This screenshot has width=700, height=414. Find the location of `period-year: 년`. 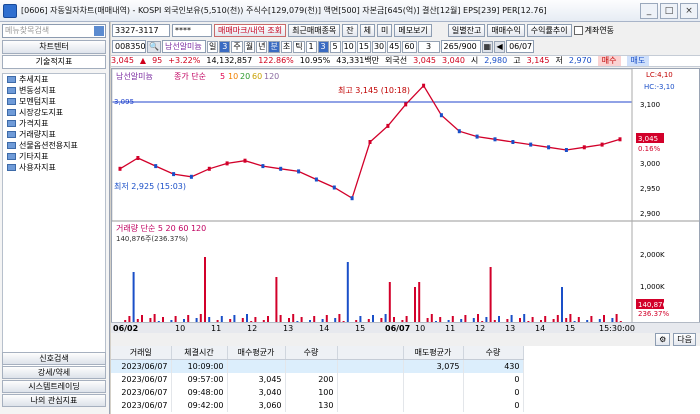

period-year: 년 is located at coordinates (262, 46).